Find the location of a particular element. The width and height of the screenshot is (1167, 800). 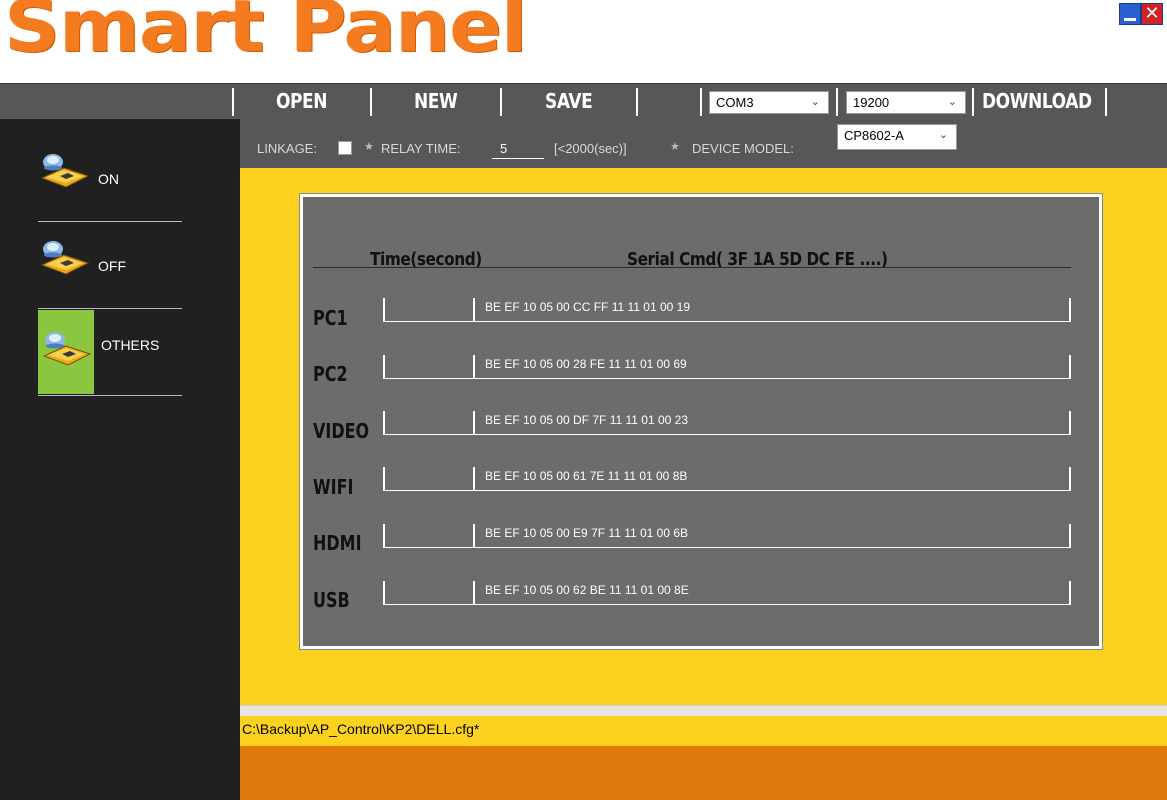

time-input-wifi is located at coordinates (428, 479).